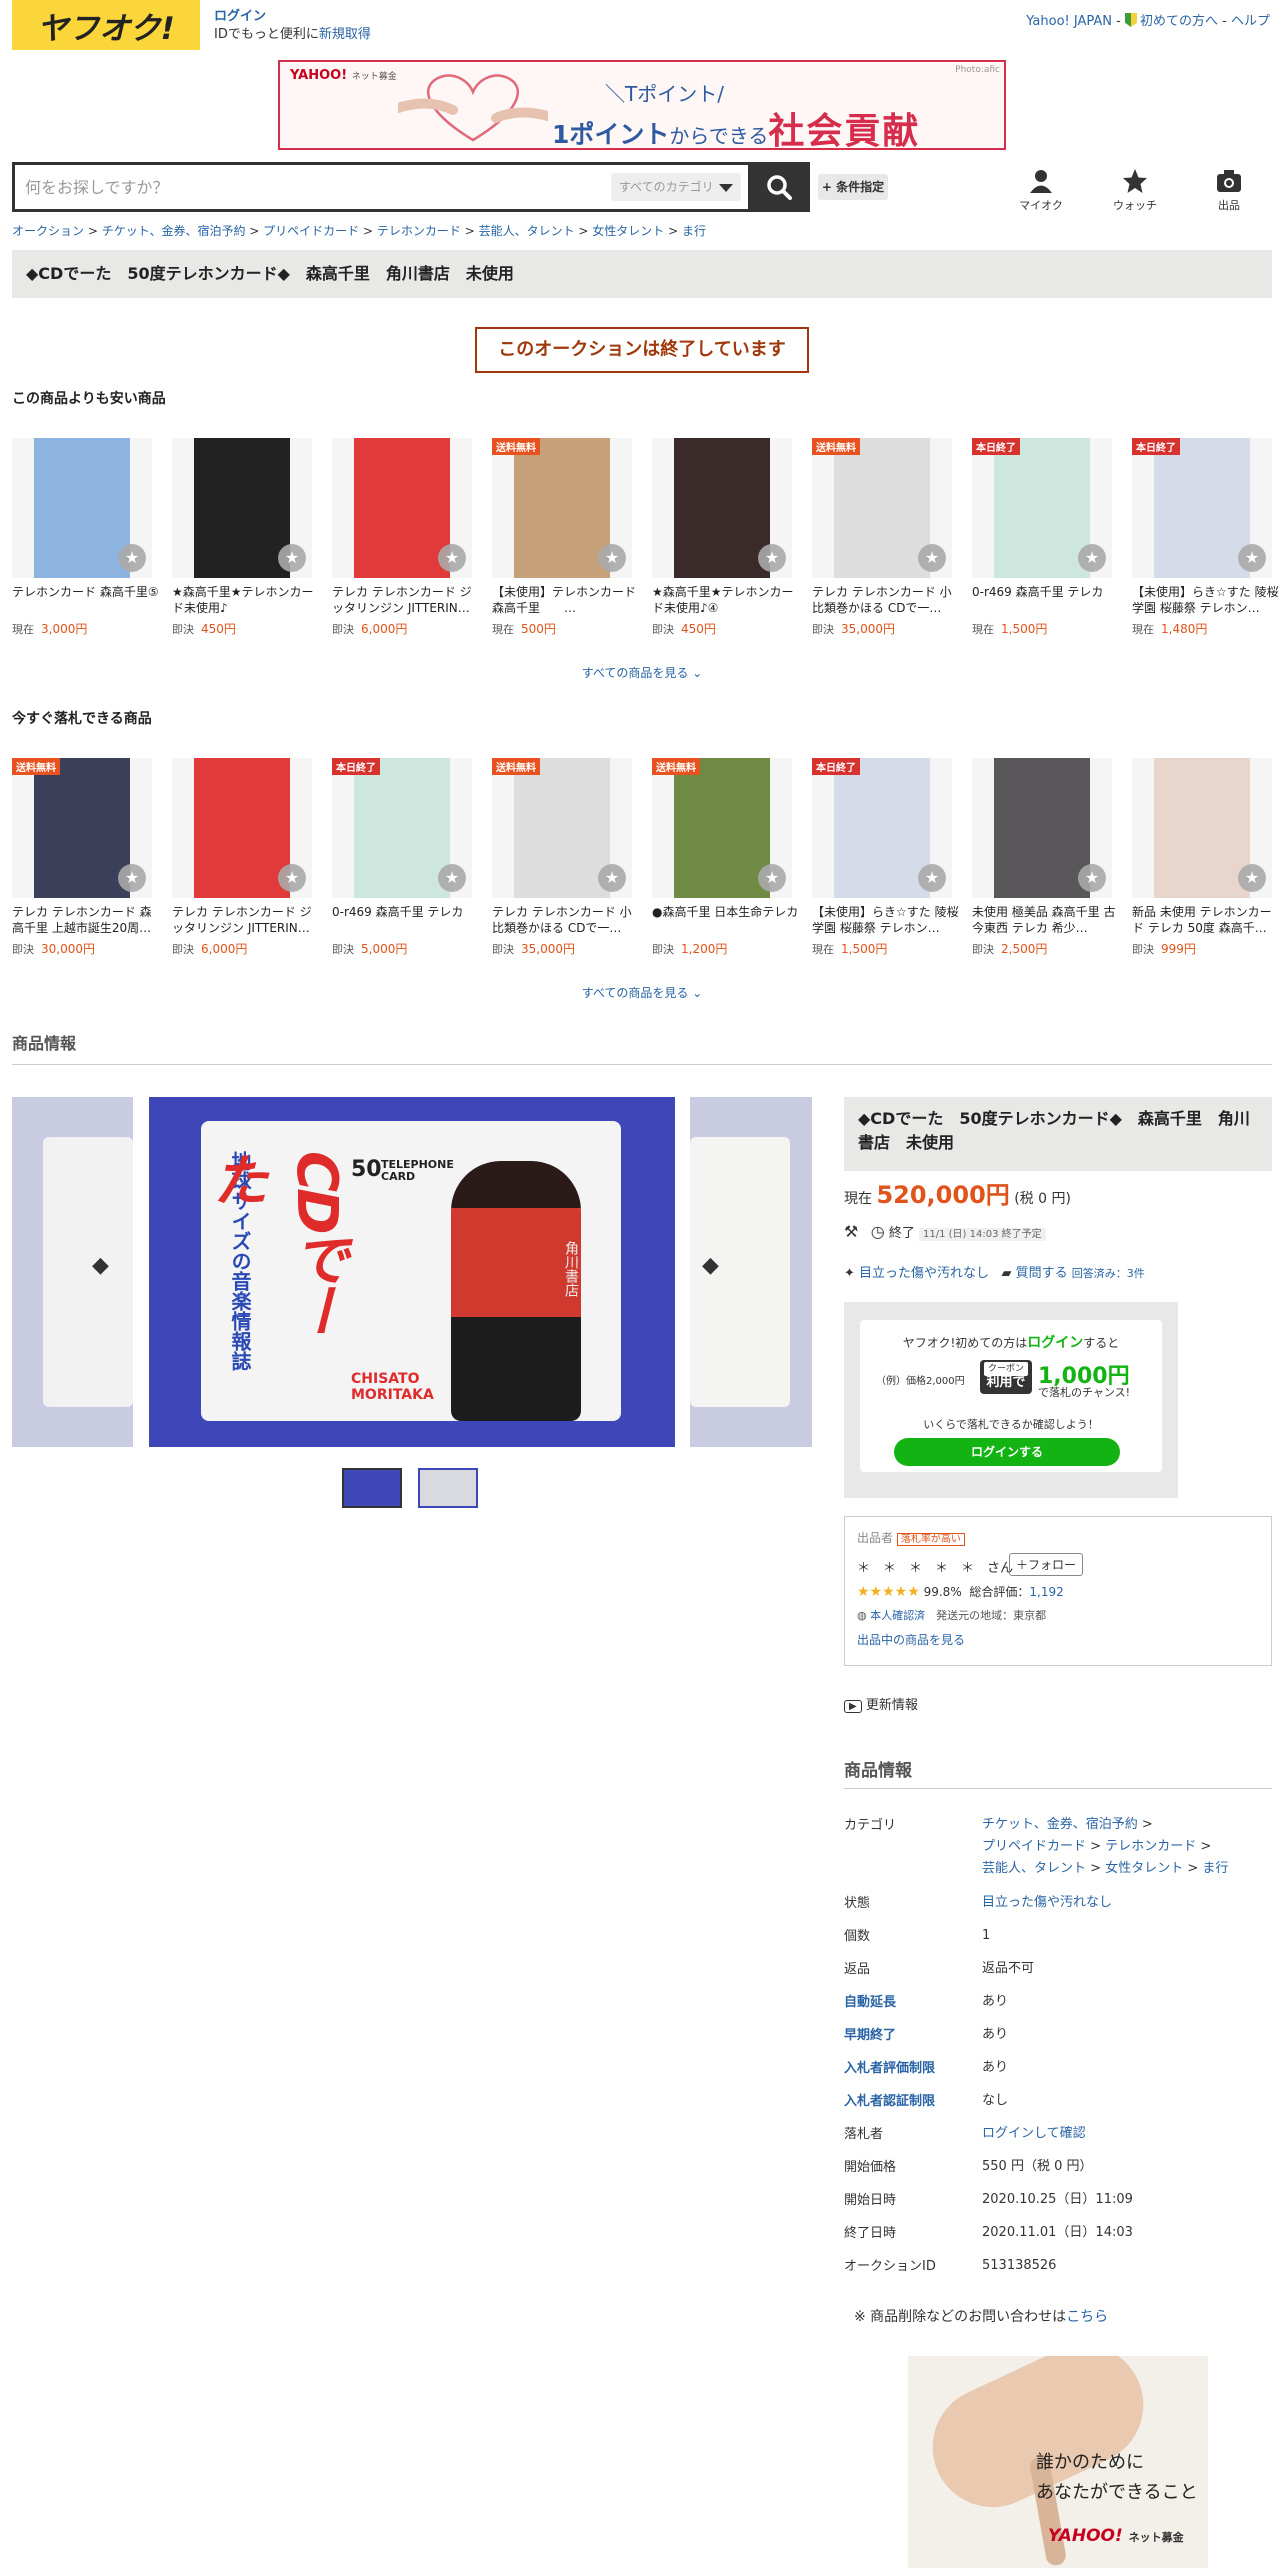 The image size is (1284, 2568). Describe the element at coordinates (909, 2033) in the screenshot. I see `info-key: 早期終了` at that location.